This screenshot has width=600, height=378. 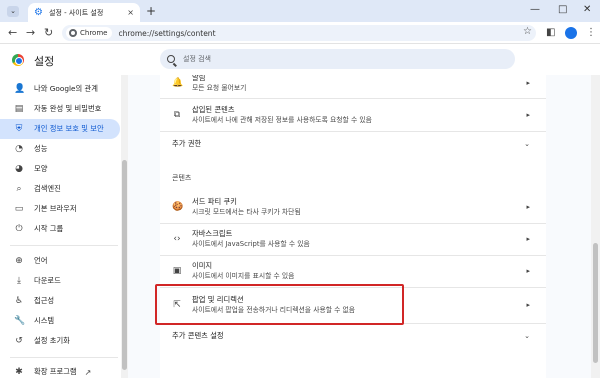 I want to click on row-subtitle: 시크릿 모드에서는 타사 쿠키가 차단됨, so click(x=246, y=212).